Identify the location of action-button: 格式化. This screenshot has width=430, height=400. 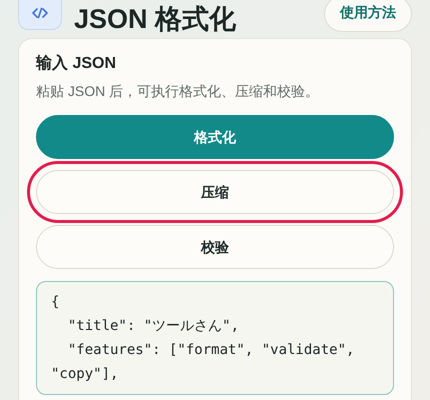
(215, 137).